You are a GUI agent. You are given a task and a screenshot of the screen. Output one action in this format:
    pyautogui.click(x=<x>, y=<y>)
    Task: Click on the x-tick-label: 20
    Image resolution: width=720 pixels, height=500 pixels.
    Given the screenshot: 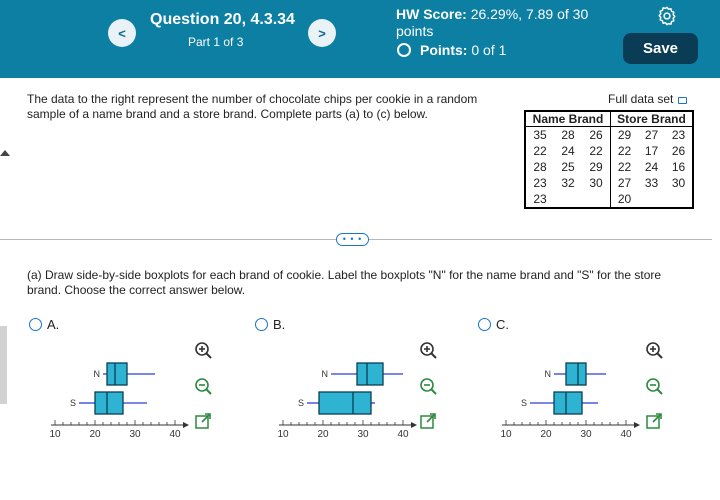 What is the action you would take?
    pyautogui.click(x=546, y=434)
    